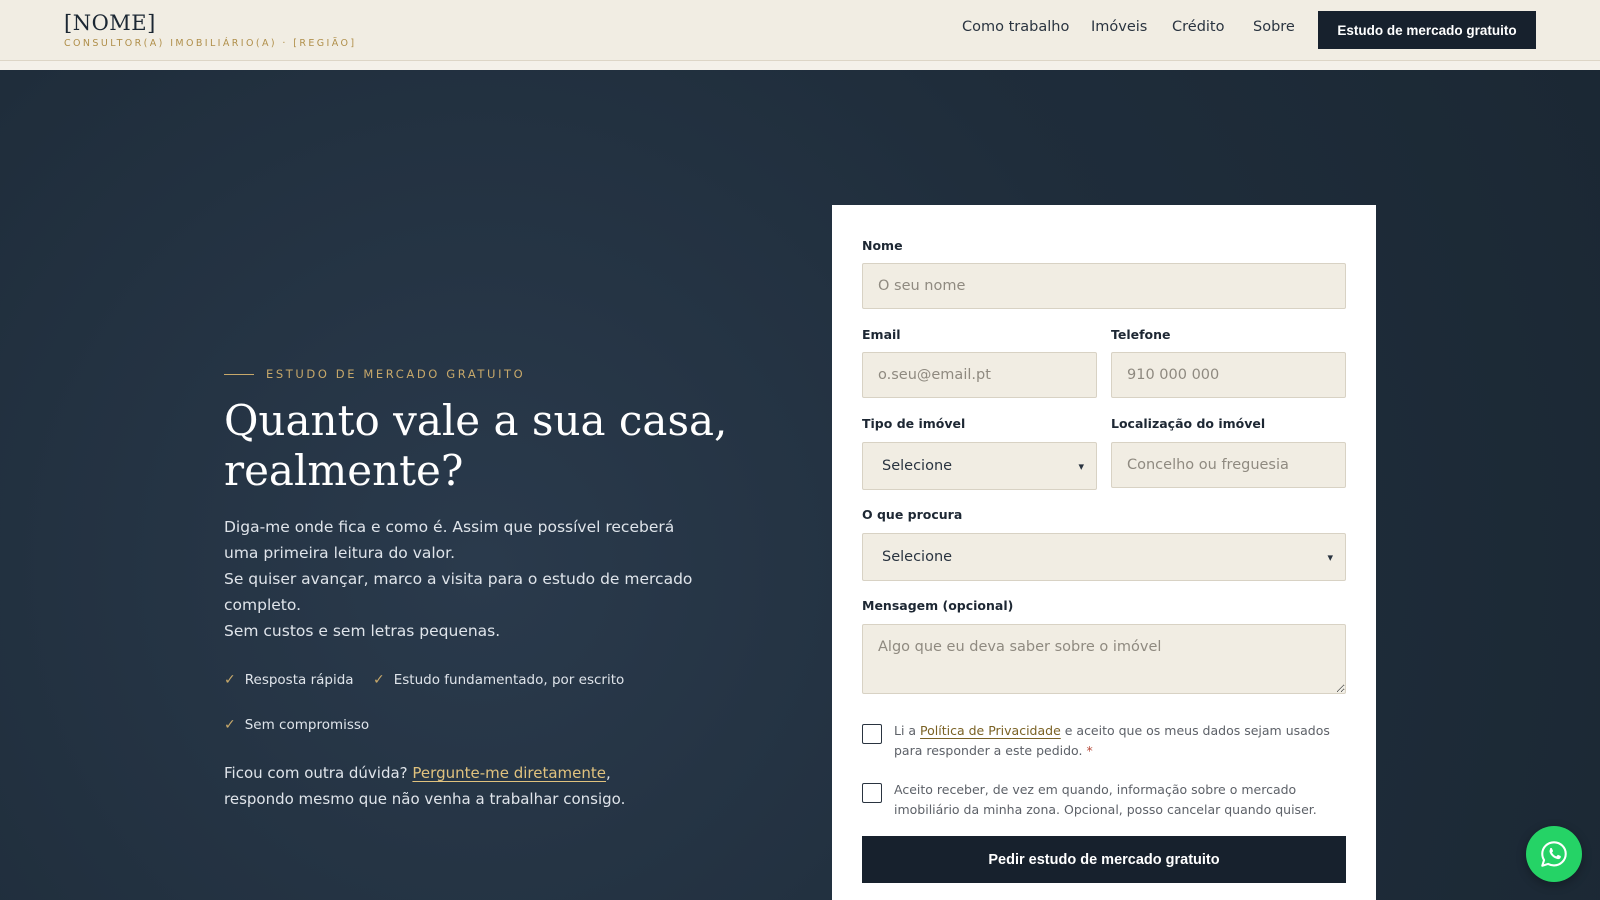  Describe the element at coordinates (917, 466) in the screenshot. I see `property-type-value: Selecione` at that location.